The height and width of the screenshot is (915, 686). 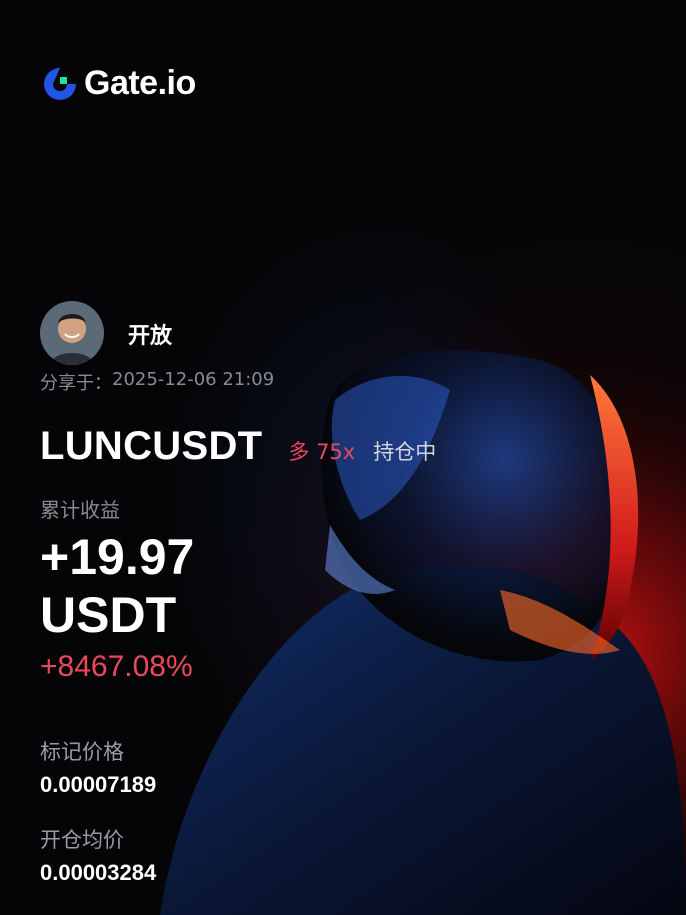 What do you see at coordinates (82, 752) in the screenshot?
I see `mark-price-label: 标记价格` at bounding box center [82, 752].